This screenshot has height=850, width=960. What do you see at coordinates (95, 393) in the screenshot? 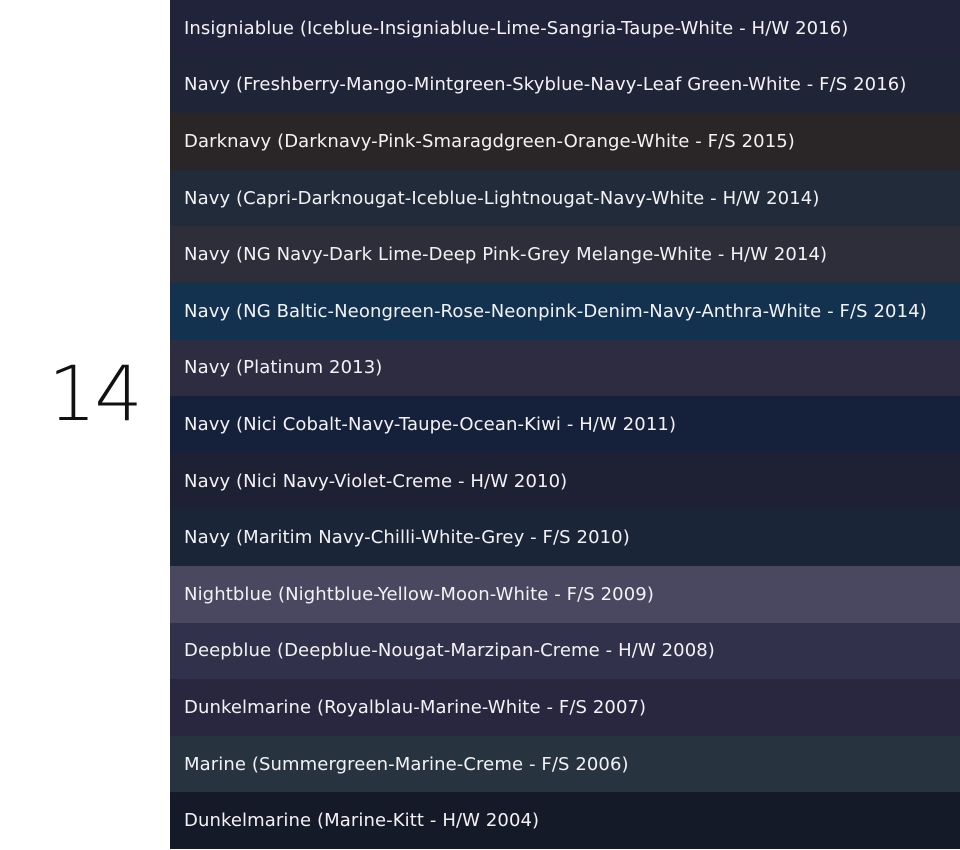
I see `item-count: 14` at bounding box center [95, 393].